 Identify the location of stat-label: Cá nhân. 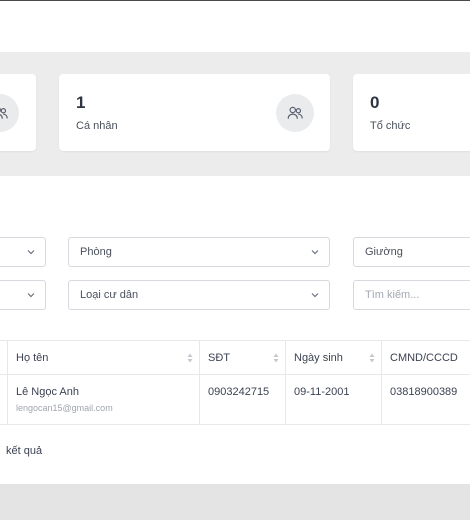
(97, 126).